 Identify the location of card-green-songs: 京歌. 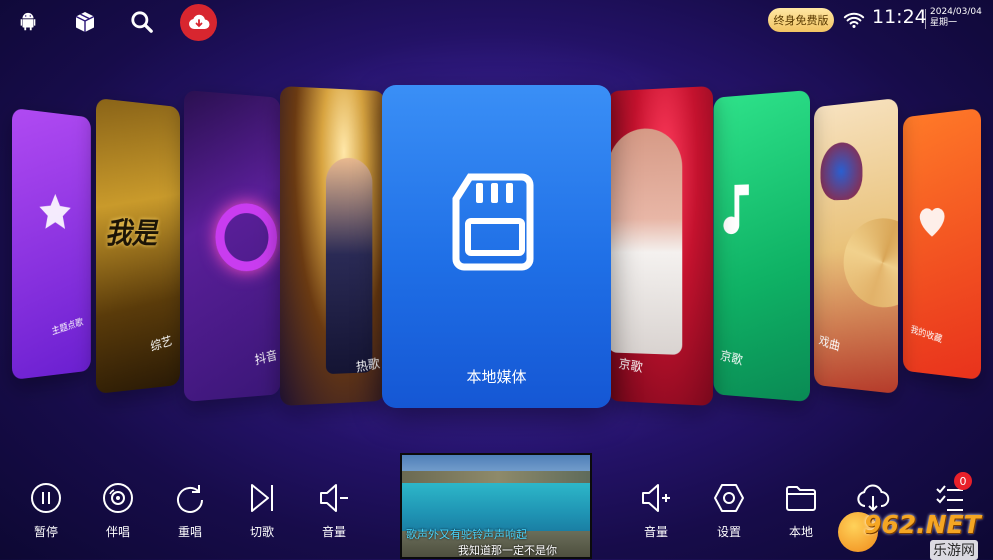
(761, 246).